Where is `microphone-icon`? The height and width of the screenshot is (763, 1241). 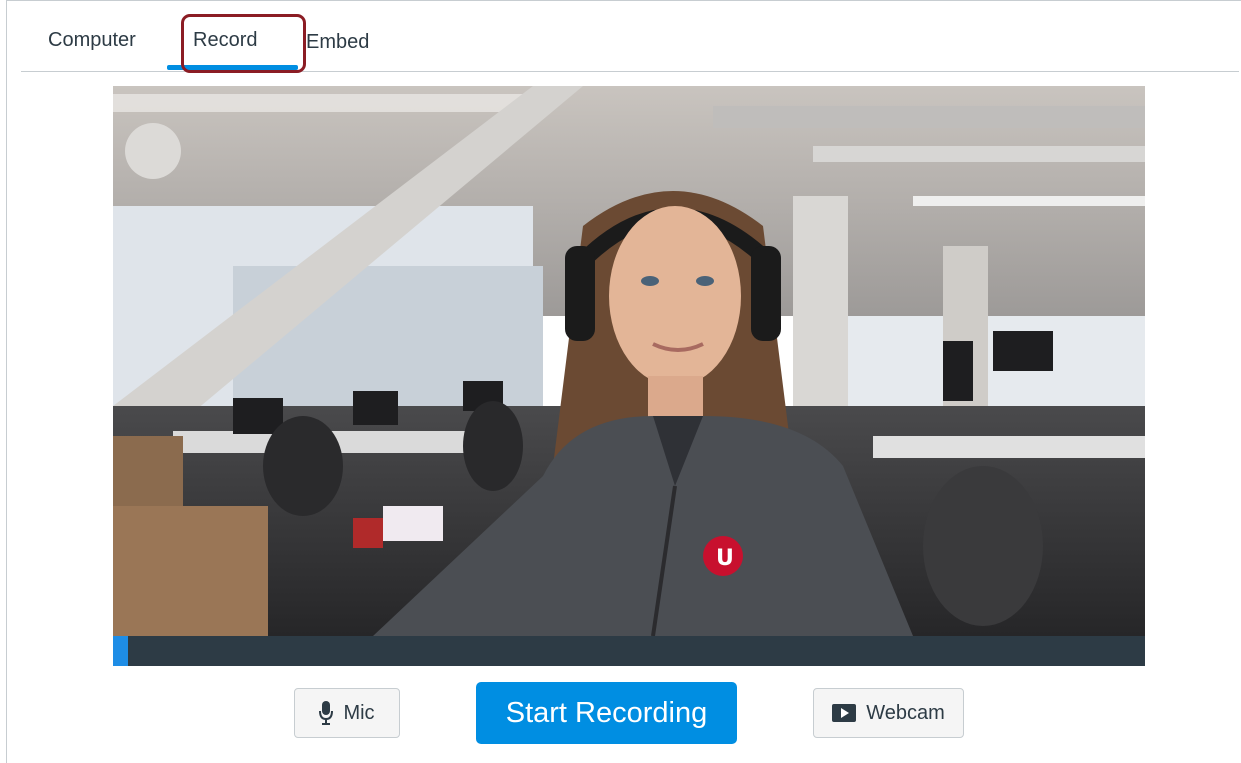
microphone-icon is located at coordinates (326, 713).